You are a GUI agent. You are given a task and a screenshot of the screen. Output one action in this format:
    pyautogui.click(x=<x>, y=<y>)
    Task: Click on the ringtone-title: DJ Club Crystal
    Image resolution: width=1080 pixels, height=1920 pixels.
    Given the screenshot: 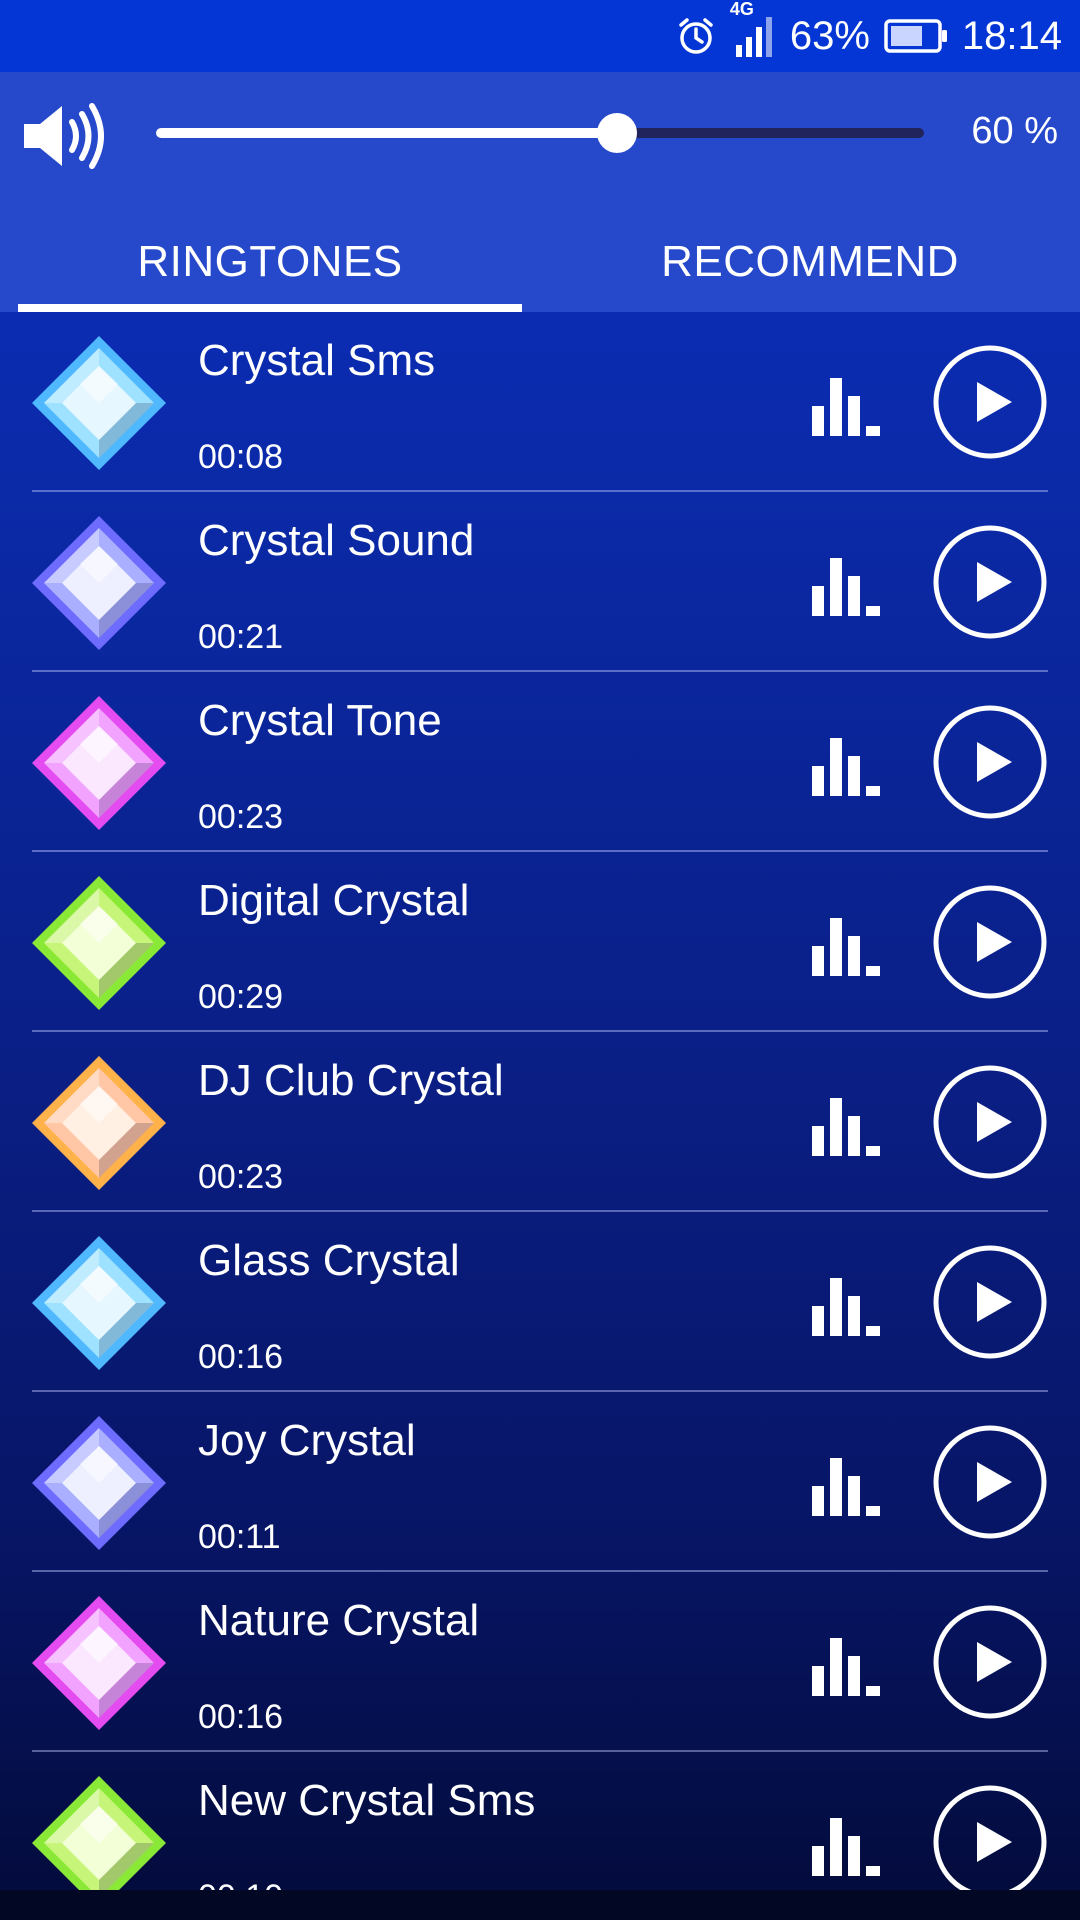 What is the action you would take?
    pyautogui.click(x=351, y=1080)
    